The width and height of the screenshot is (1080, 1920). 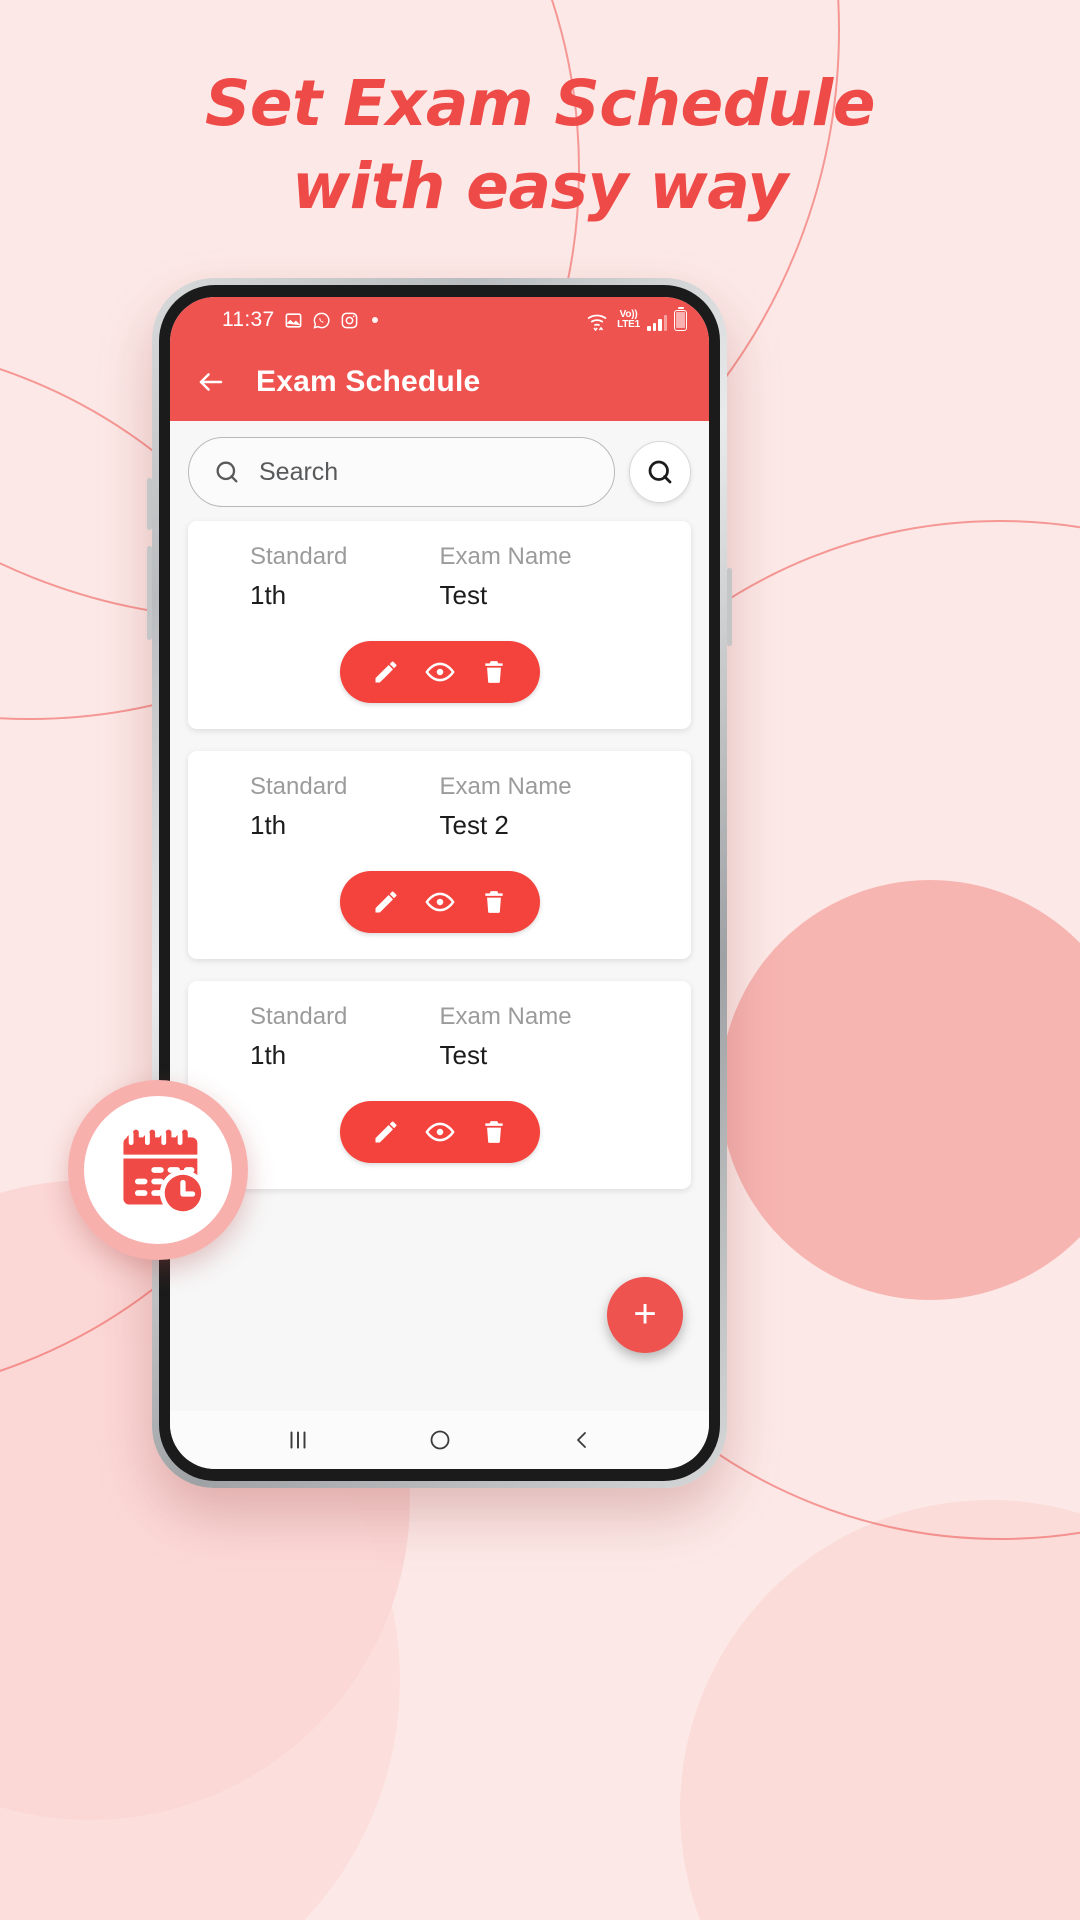 What do you see at coordinates (164, 1173) in the screenshot?
I see `calendar-clock-icon` at bounding box center [164, 1173].